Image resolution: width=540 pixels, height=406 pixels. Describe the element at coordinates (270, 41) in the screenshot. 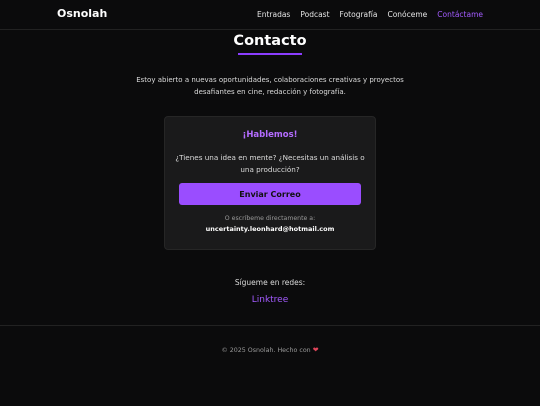

I see `page-title: Contacto` at that location.